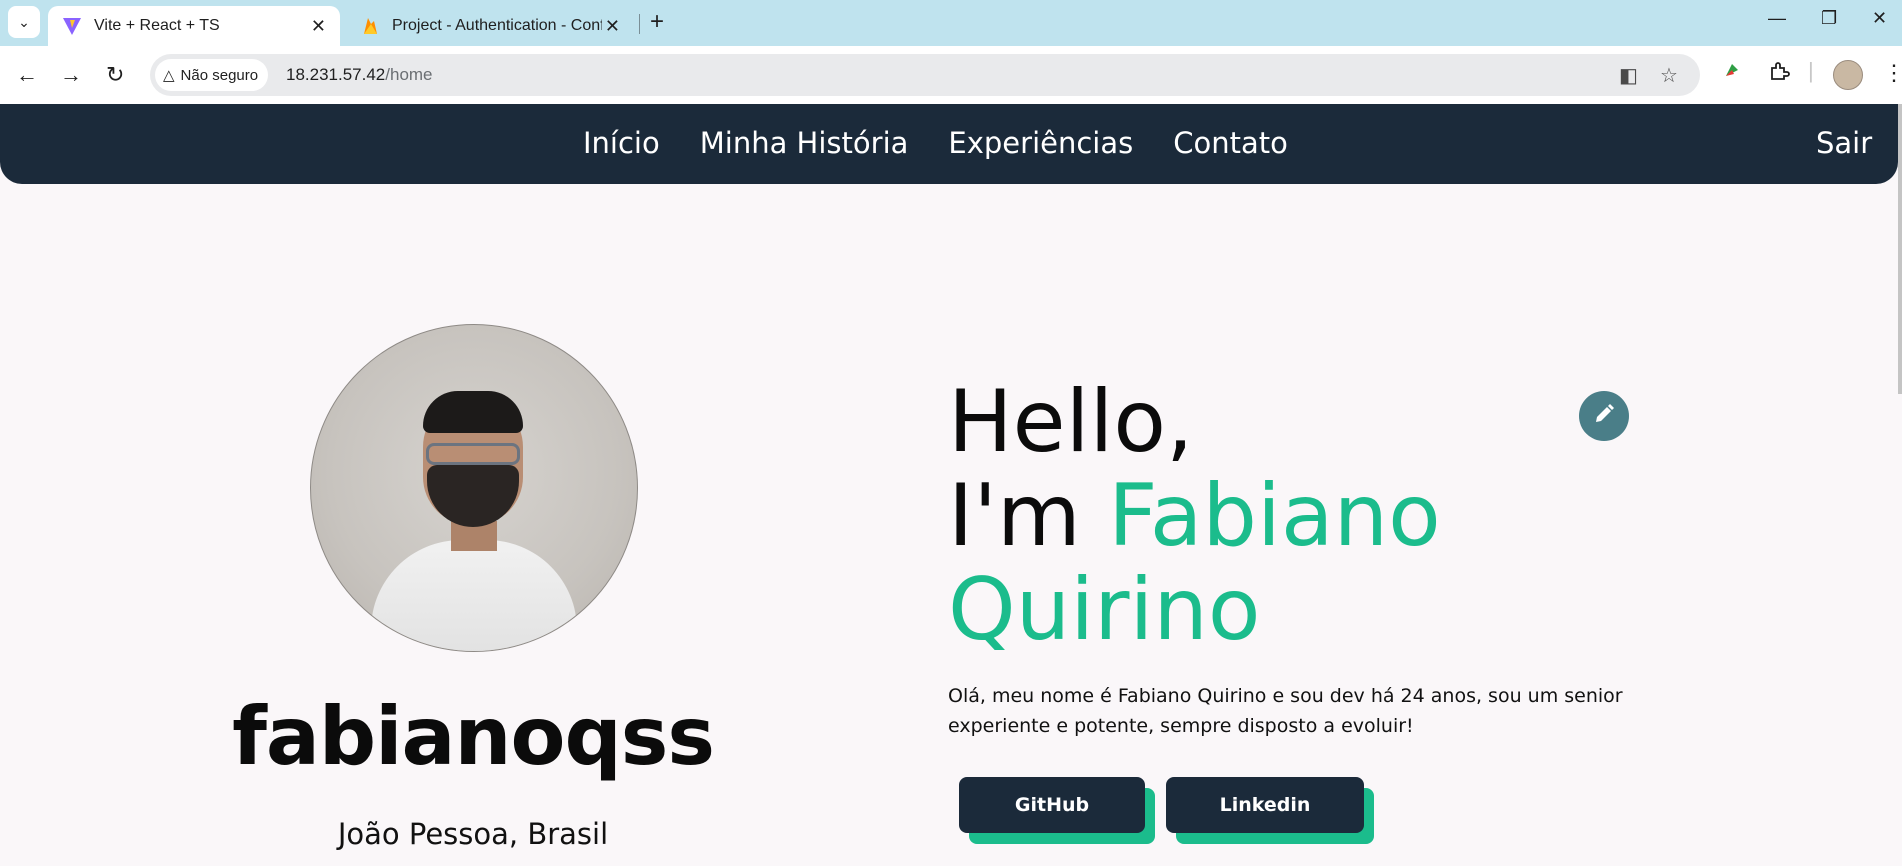  Describe the element at coordinates (925, 75) in the screenshot. I see `address-bar: △ Não seguro 18.231.57.42/home ◧ ☆` at that location.